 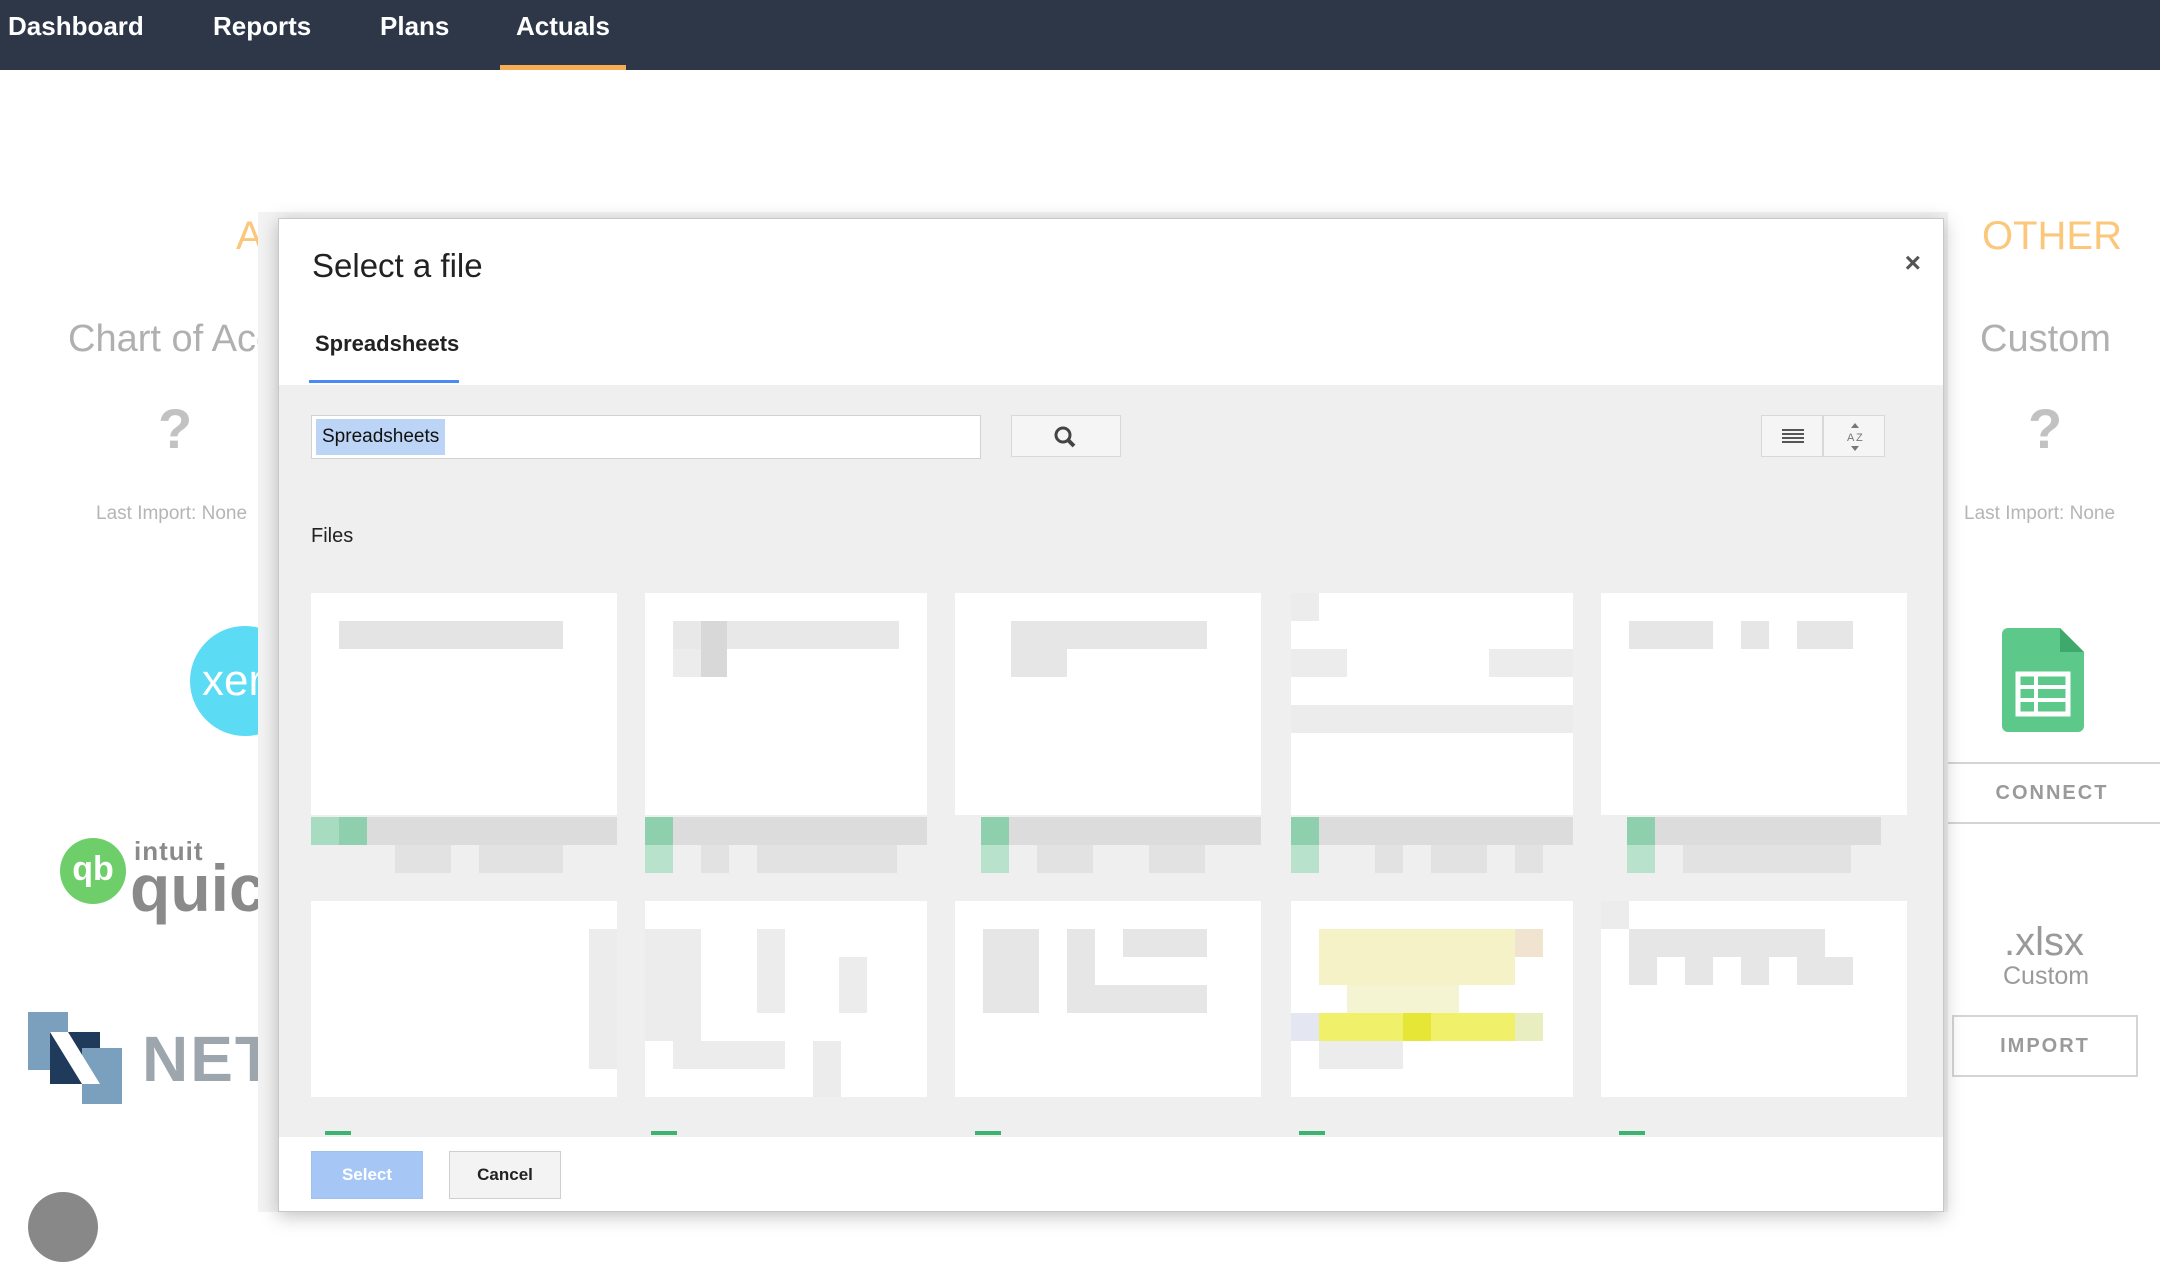 What do you see at coordinates (172, 513) in the screenshot?
I see `chart-last-import: Last Import: None` at bounding box center [172, 513].